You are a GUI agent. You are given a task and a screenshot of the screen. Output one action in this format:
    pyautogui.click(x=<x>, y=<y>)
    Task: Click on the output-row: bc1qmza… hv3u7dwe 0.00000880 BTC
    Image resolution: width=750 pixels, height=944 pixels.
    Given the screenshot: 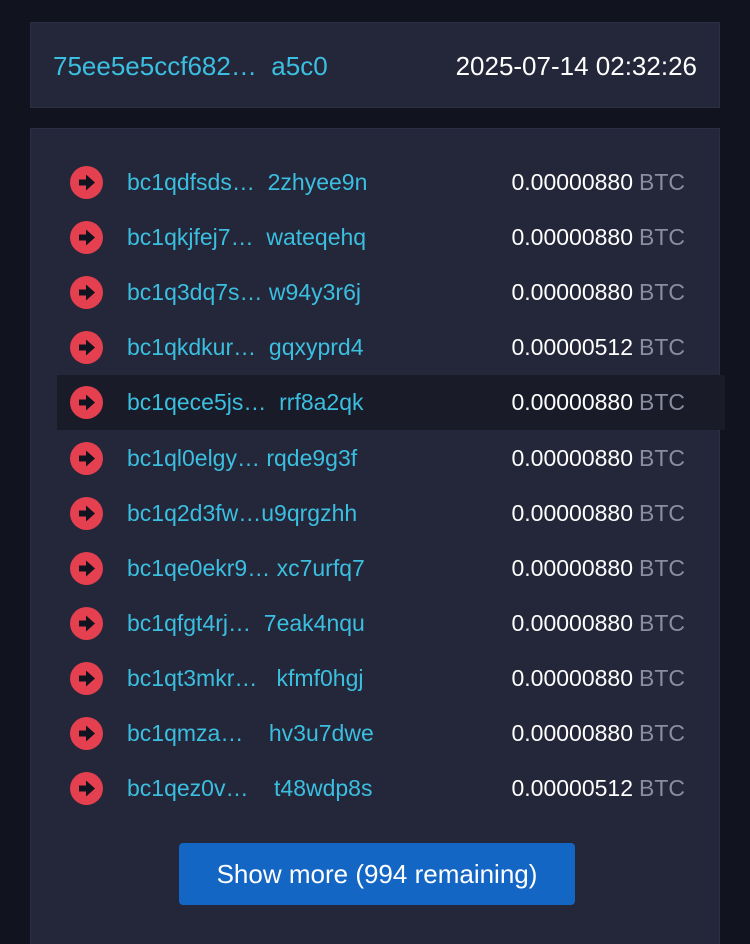 What is the action you would take?
    pyautogui.click(x=391, y=733)
    